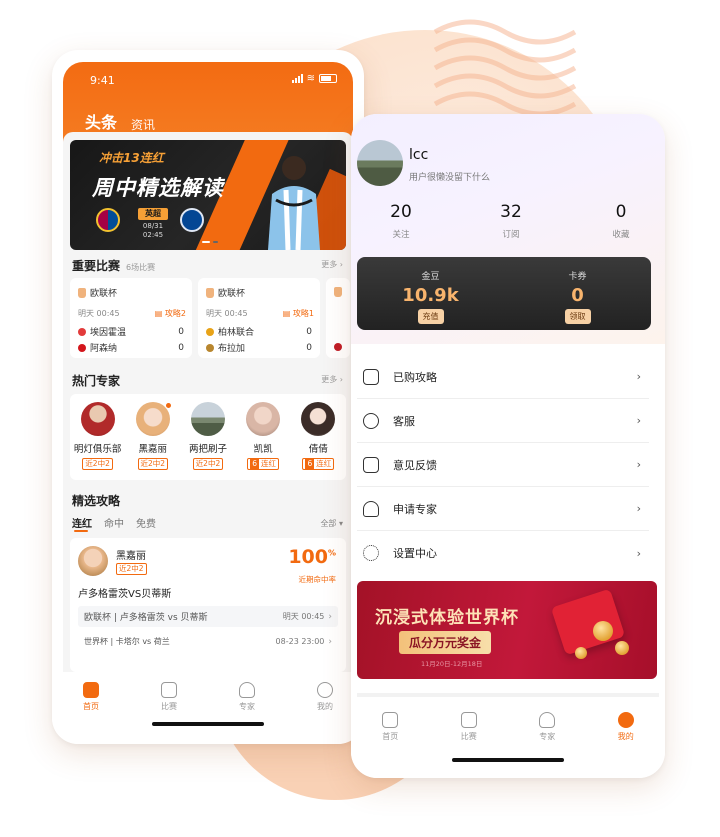 The width and height of the screenshot is (720, 837). Describe the element at coordinates (146, 522) in the screenshot. I see `tab-free: 免费` at that location.